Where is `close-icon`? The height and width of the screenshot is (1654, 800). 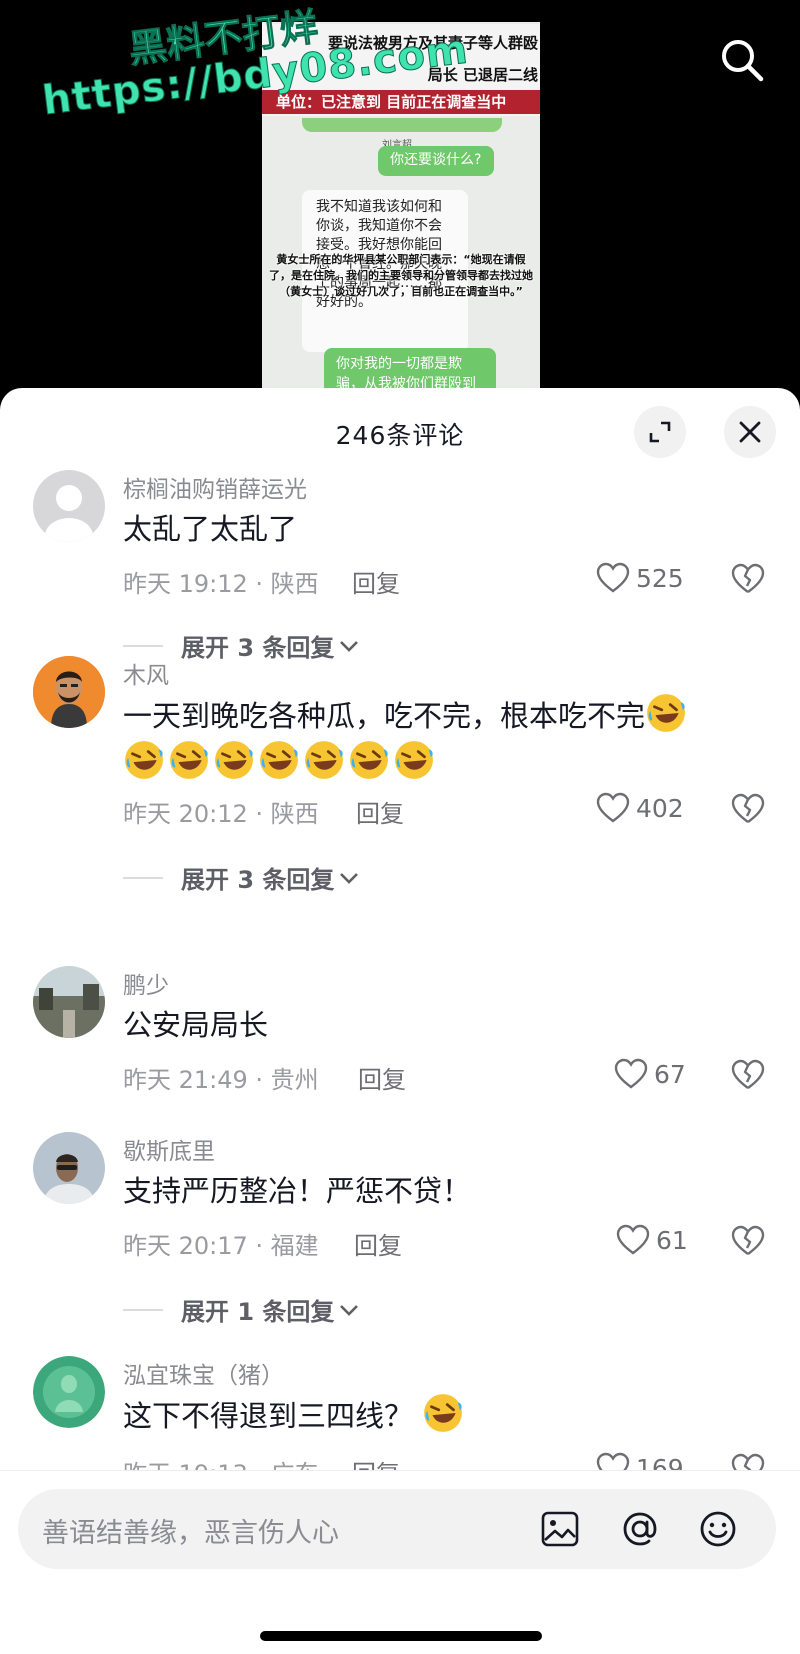
close-icon is located at coordinates (750, 432).